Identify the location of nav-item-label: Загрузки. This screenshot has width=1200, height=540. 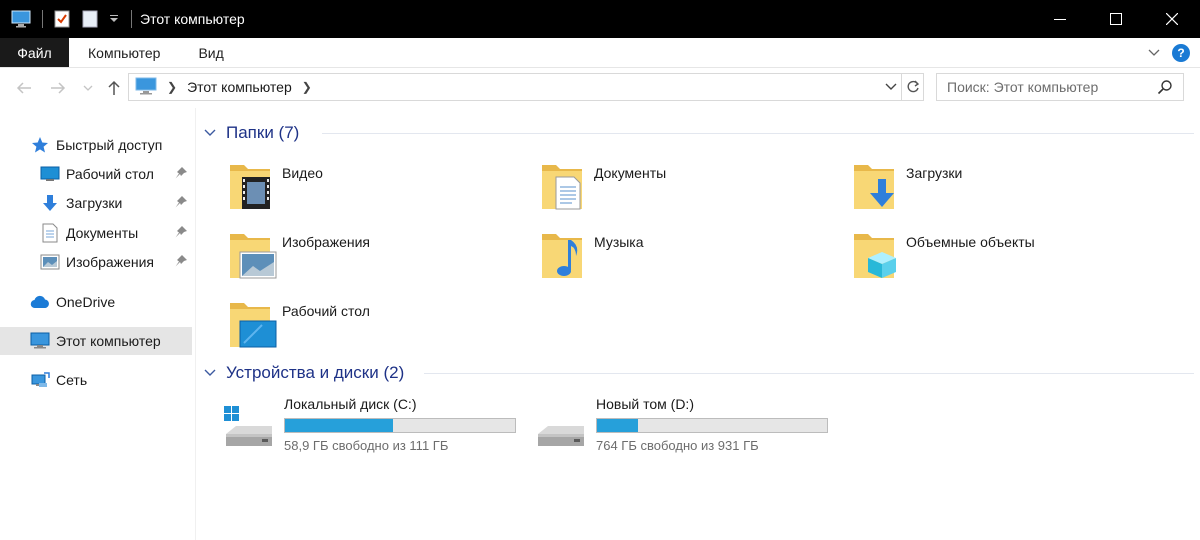
(94, 203).